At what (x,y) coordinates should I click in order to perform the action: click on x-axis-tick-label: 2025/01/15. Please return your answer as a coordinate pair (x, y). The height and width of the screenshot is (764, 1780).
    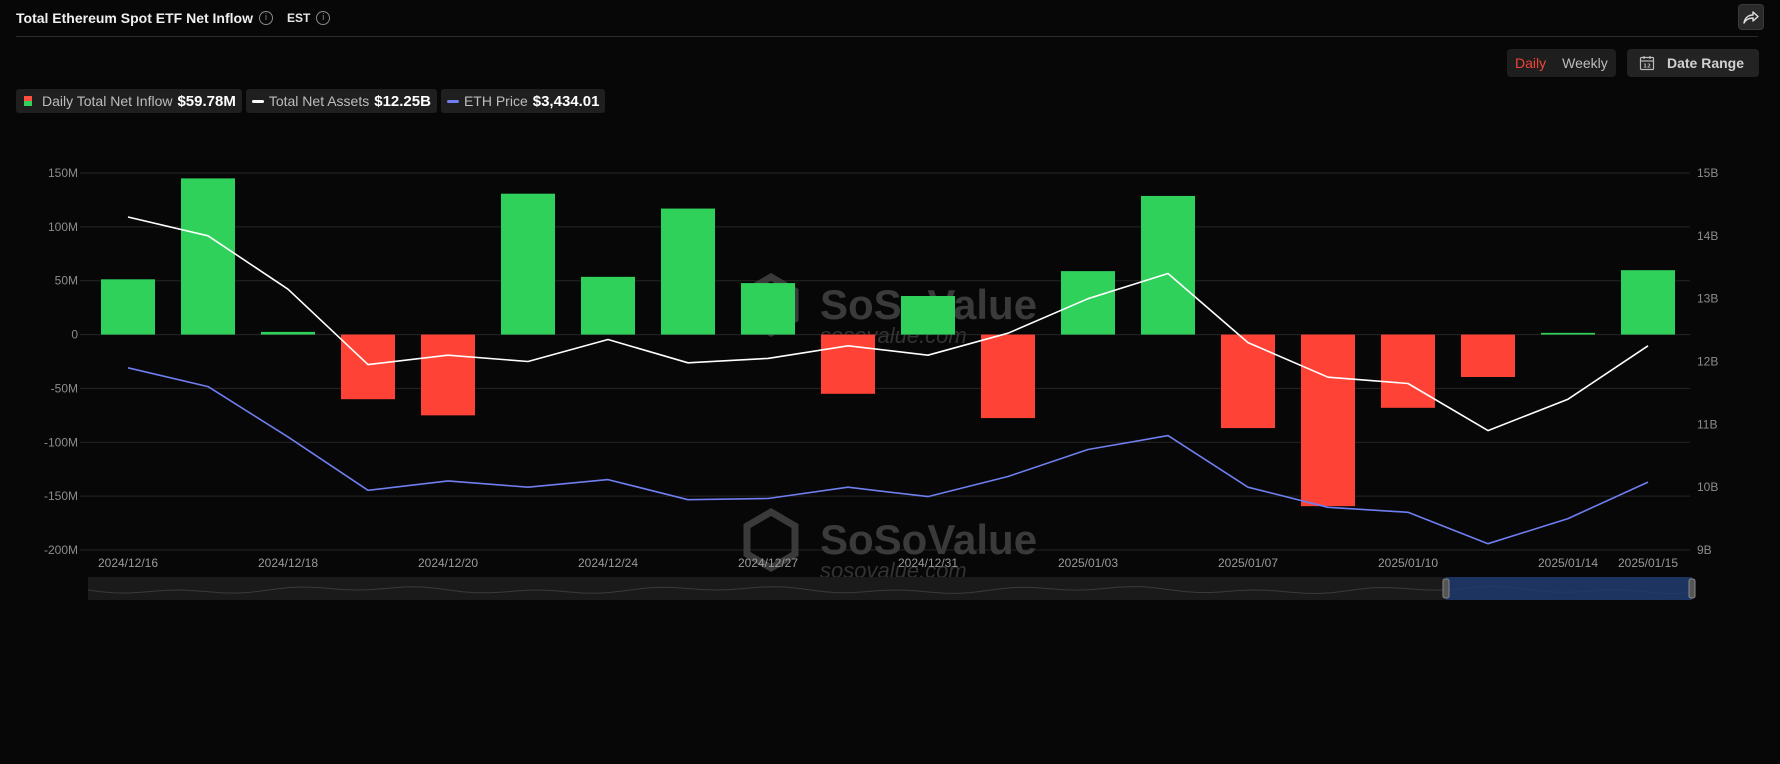
    Looking at the image, I should click on (1648, 563).